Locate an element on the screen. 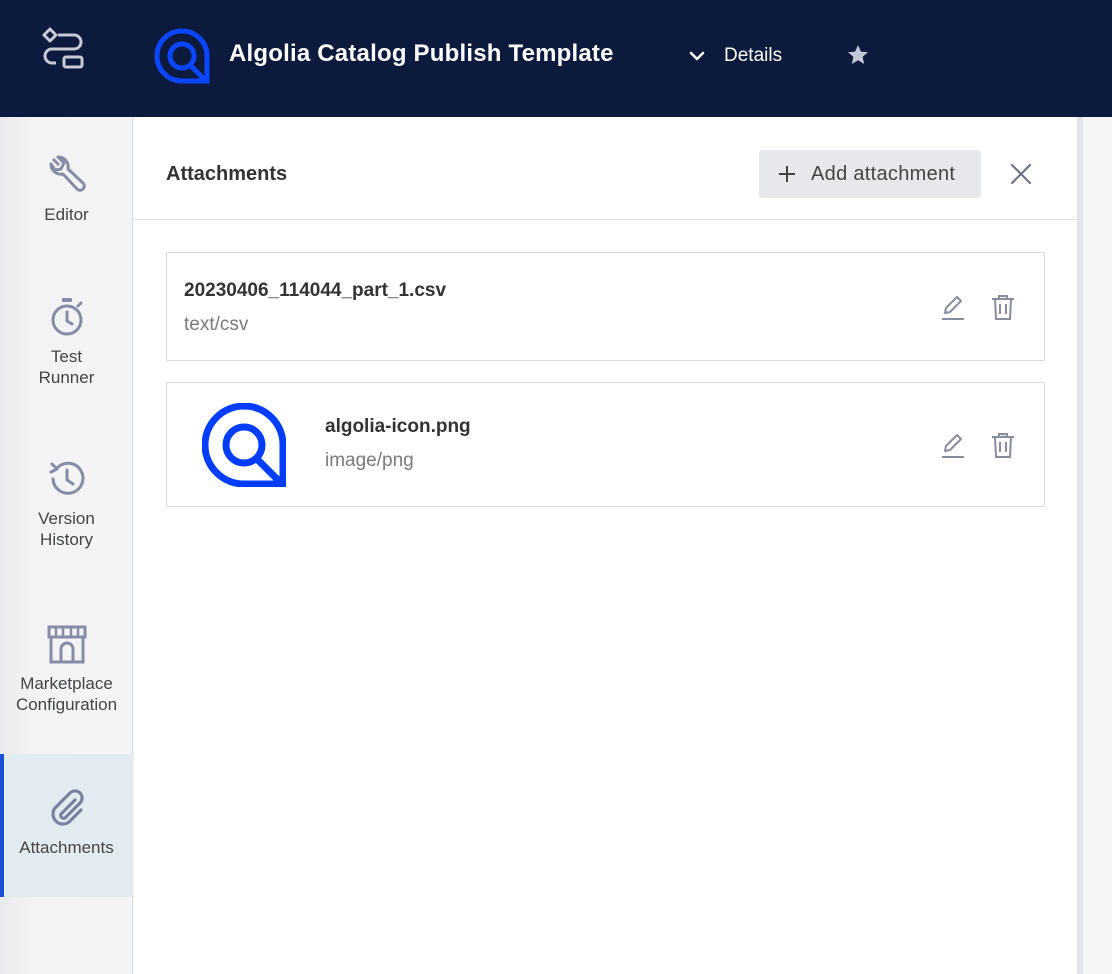 This screenshot has height=974, width=1112. details-toggle: Details is located at coordinates (734, 56).